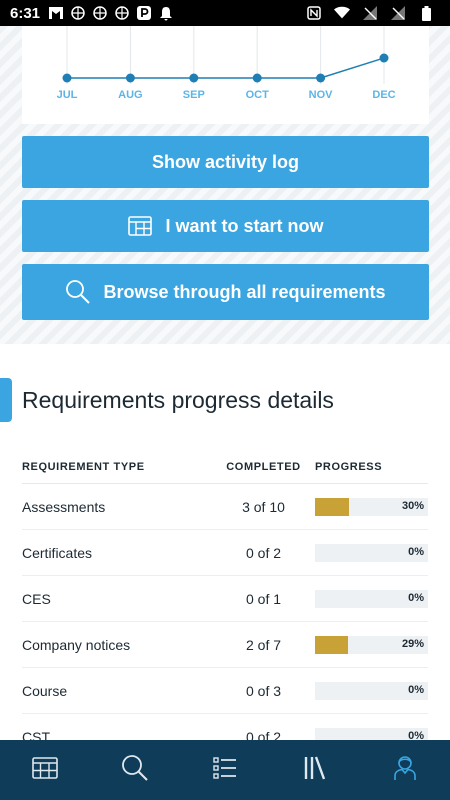 This screenshot has height=800, width=450. What do you see at coordinates (263, 644) in the screenshot?
I see `row-completed: 2 of 7` at bounding box center [263, 644].